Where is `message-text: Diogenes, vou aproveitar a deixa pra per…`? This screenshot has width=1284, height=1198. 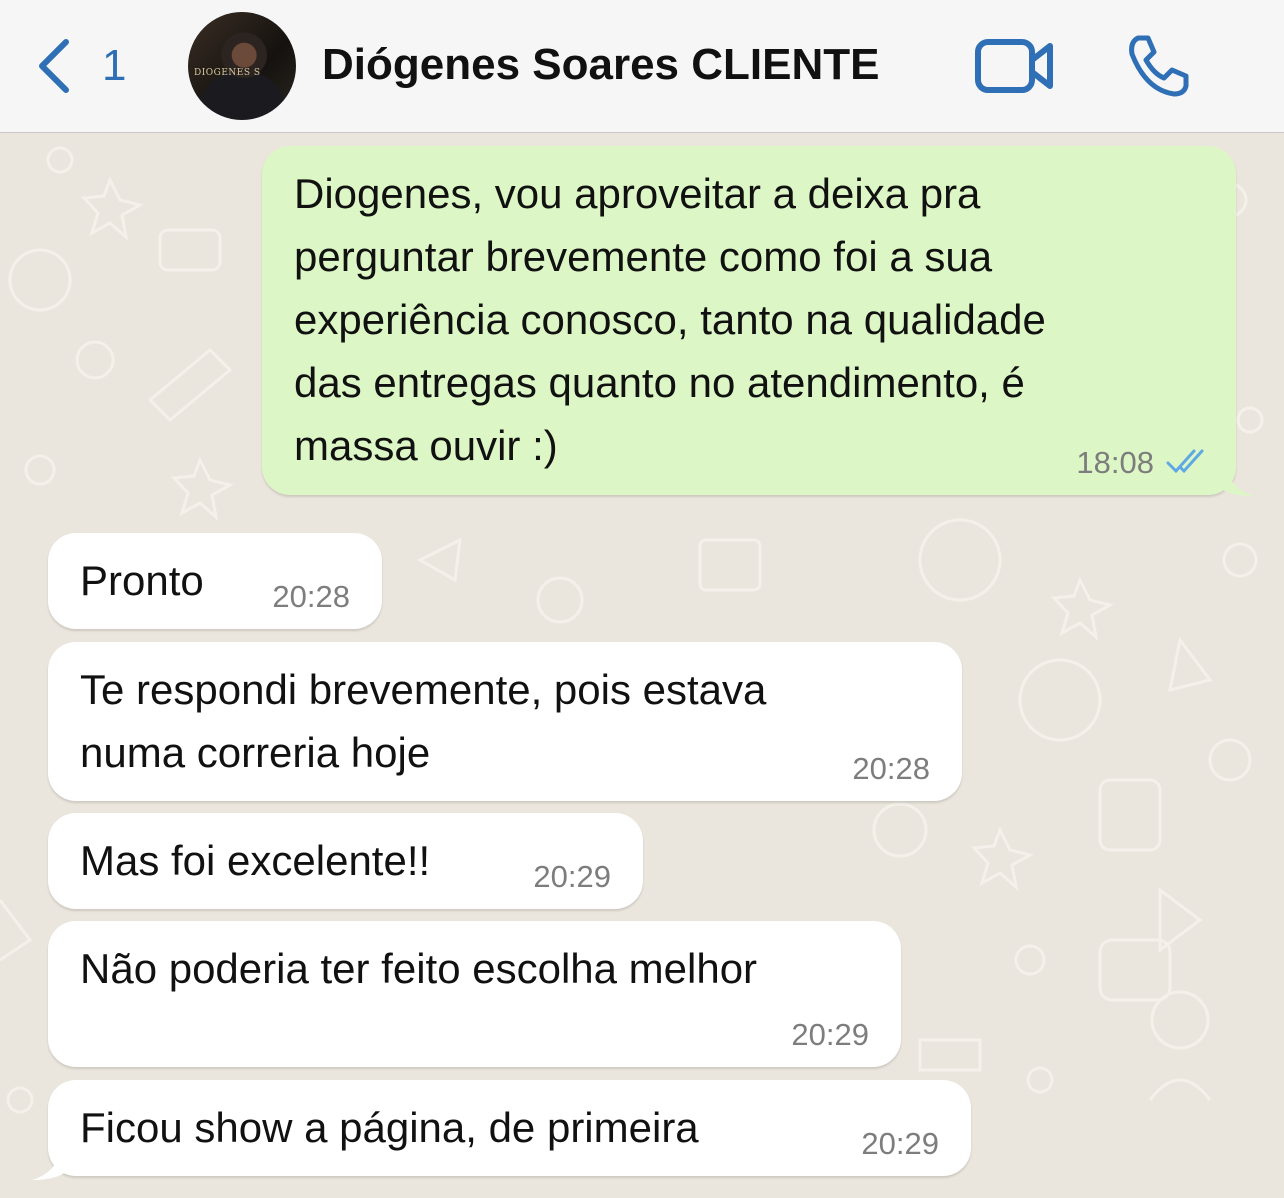 message-text: Diogenes, vou aproveitar a deixa pra per… is located at coordinates (670, 319).